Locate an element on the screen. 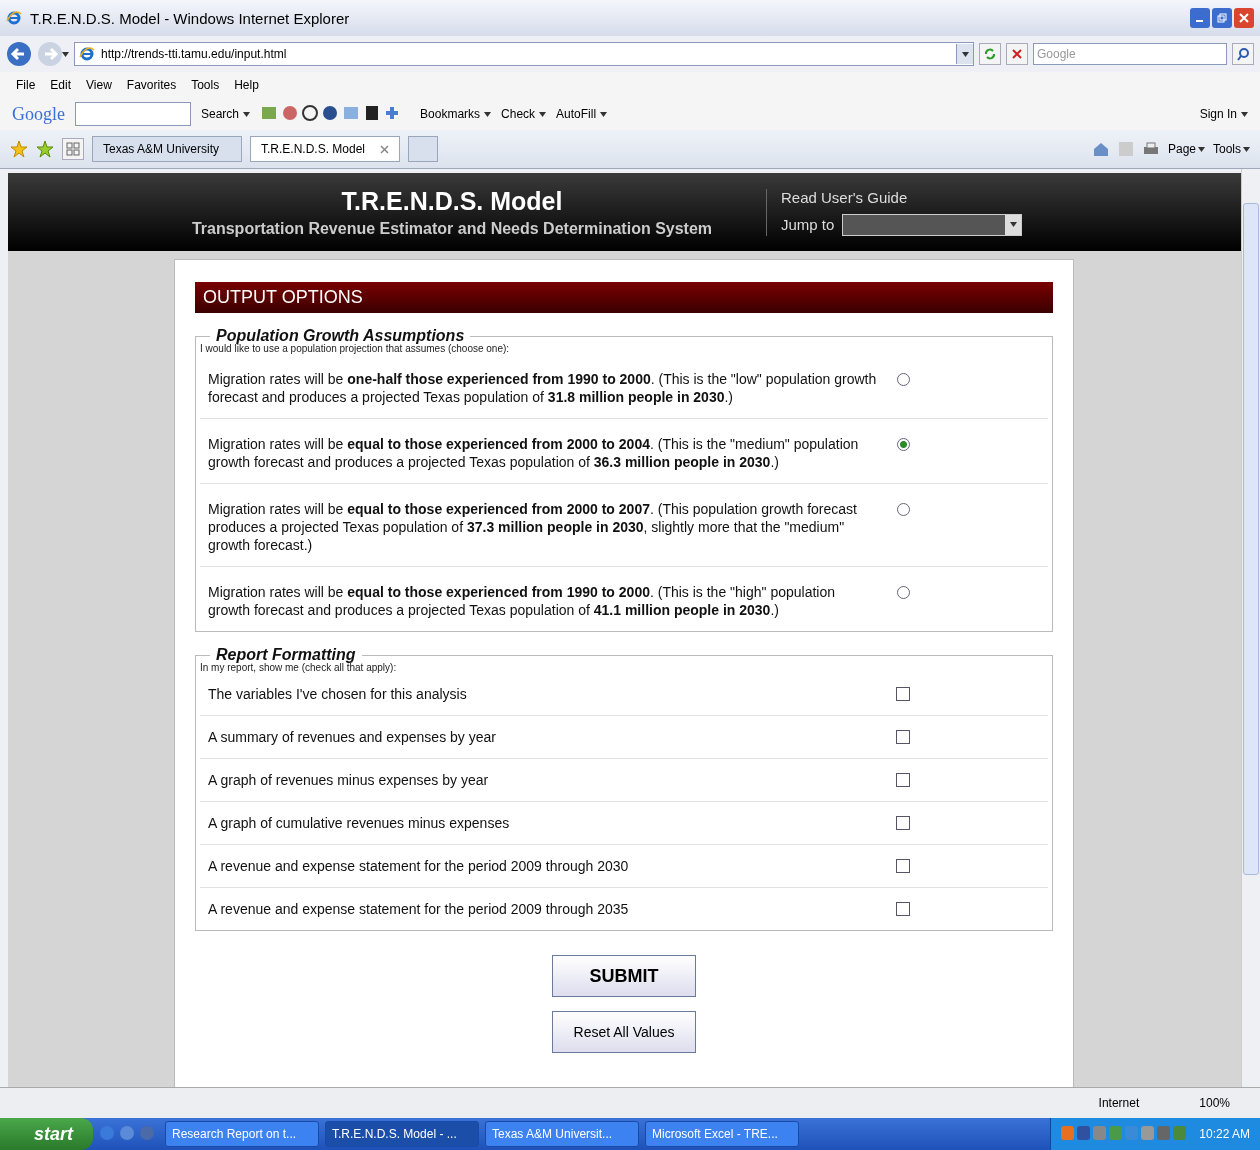  jump-dropdown is located at coordinates (932, 224).